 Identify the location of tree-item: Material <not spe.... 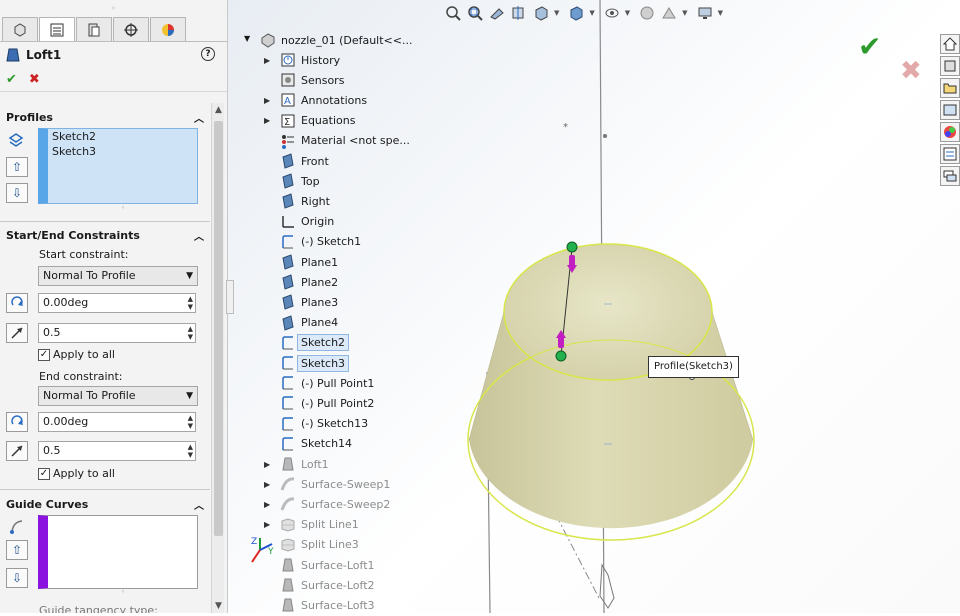
(337, 141).